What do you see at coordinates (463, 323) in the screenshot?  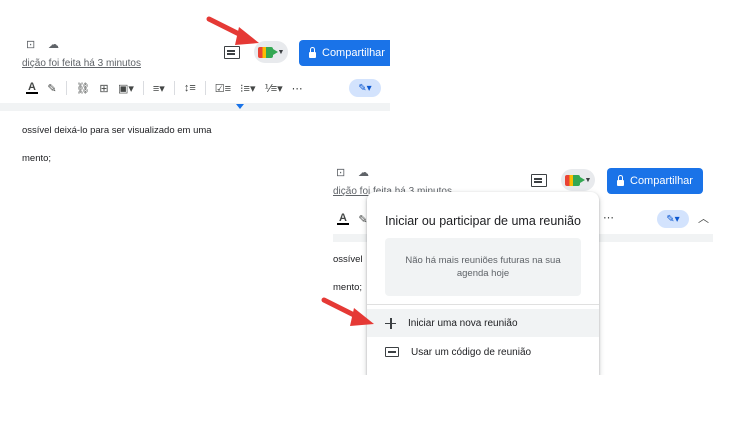 I see `menu-item-label: Iniciar uma nova reunião` at bounding box center [463, 323].